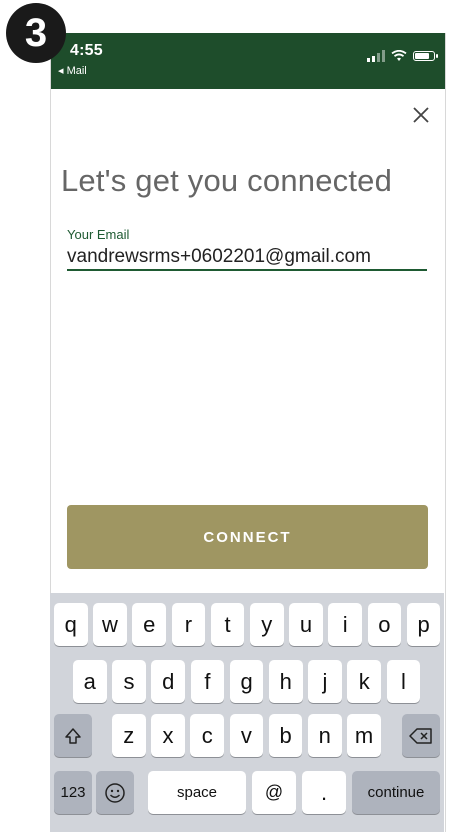  I want to click on key-y: y, so click(267, 624).